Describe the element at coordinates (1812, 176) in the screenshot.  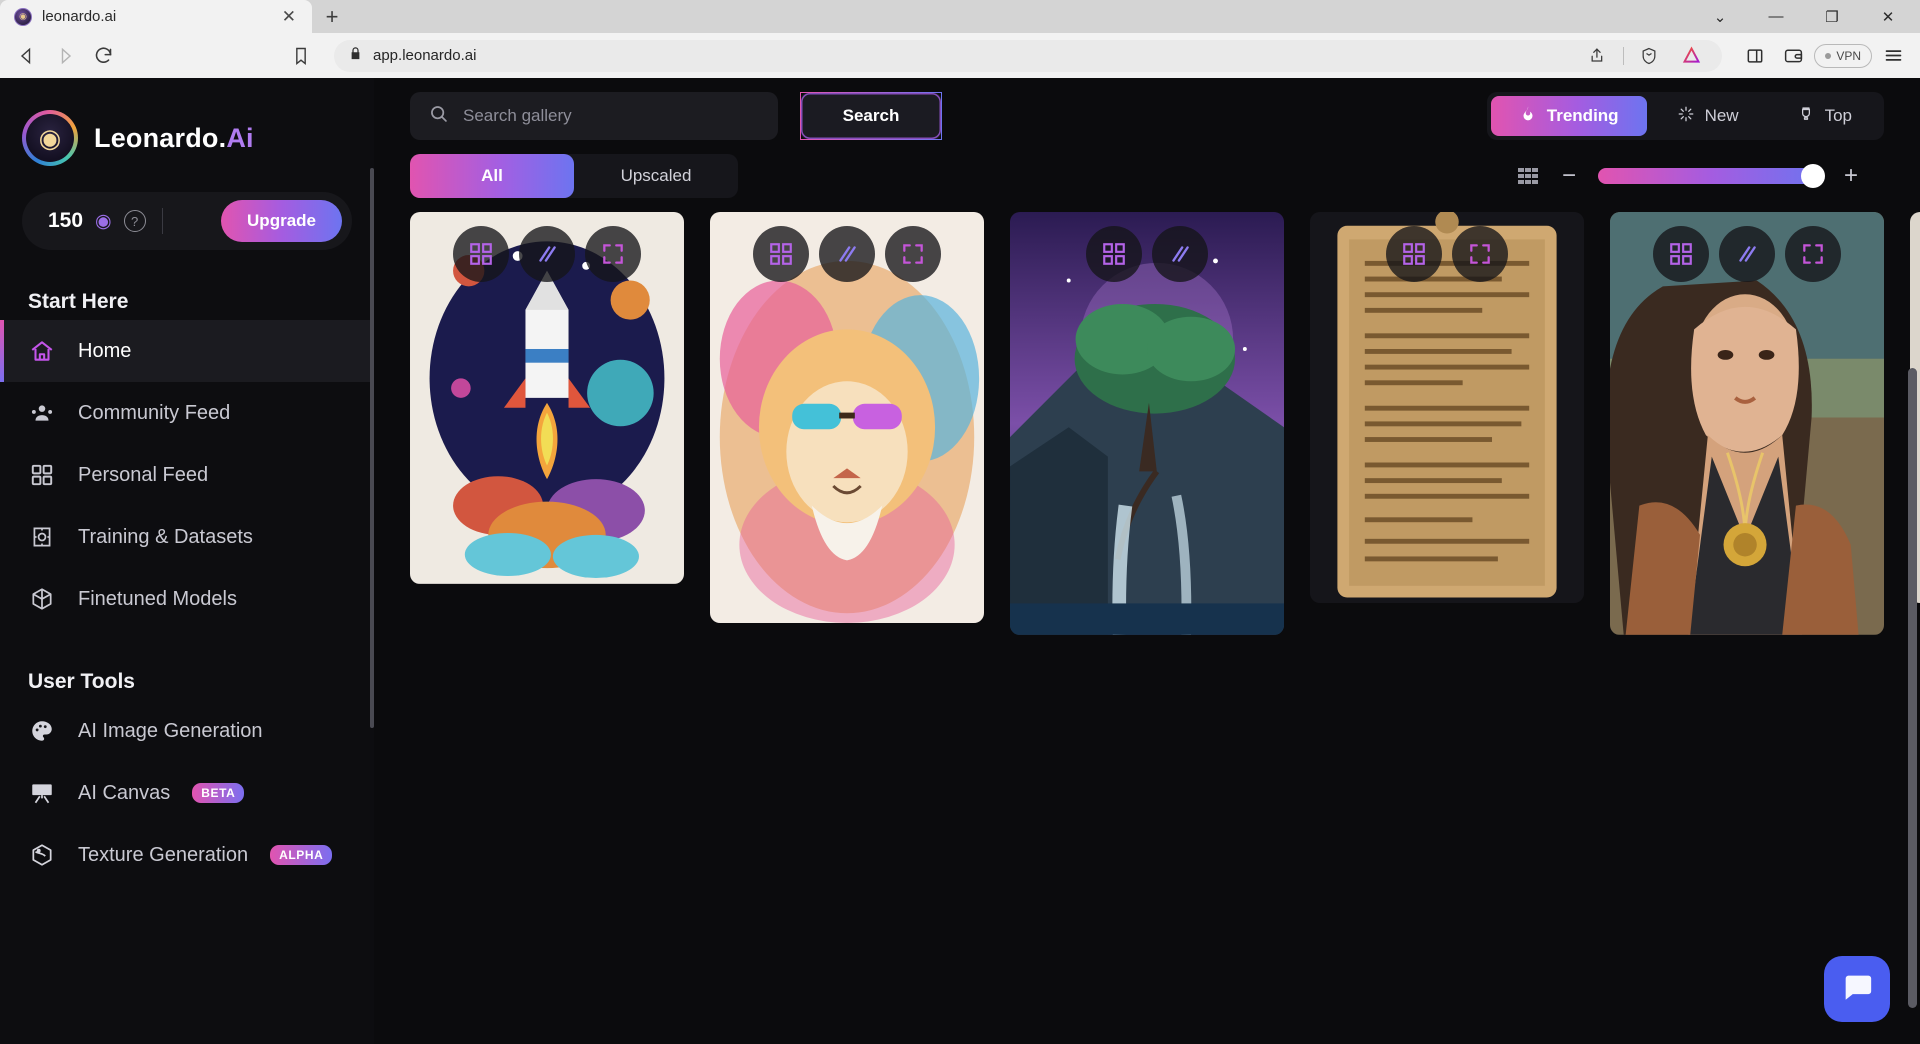
I see `zoom-slider-knob` at that location.